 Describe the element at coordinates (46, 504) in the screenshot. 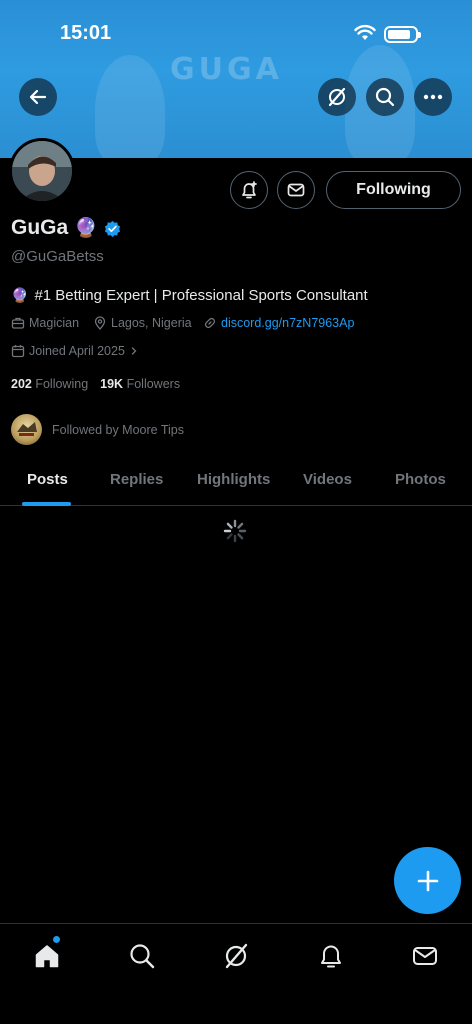

I see `active-tab-indicator` at that location.